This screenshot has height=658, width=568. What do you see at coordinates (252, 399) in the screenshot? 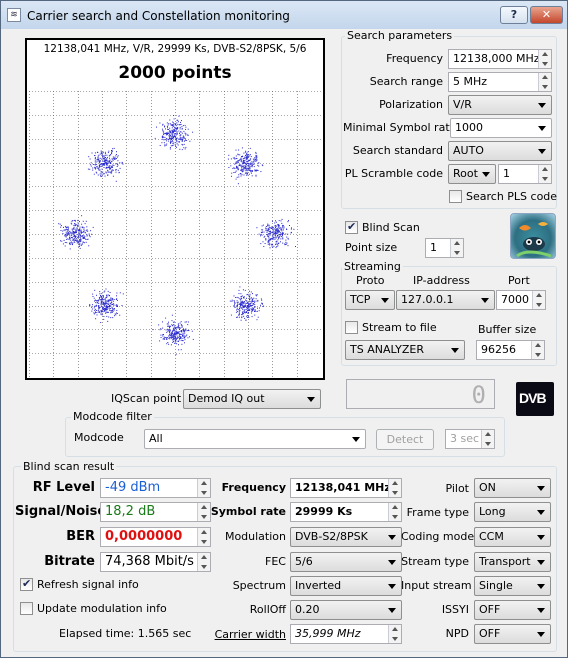
I see `iqscan-select: Demod IQ out` at bounding box center [252, 399].